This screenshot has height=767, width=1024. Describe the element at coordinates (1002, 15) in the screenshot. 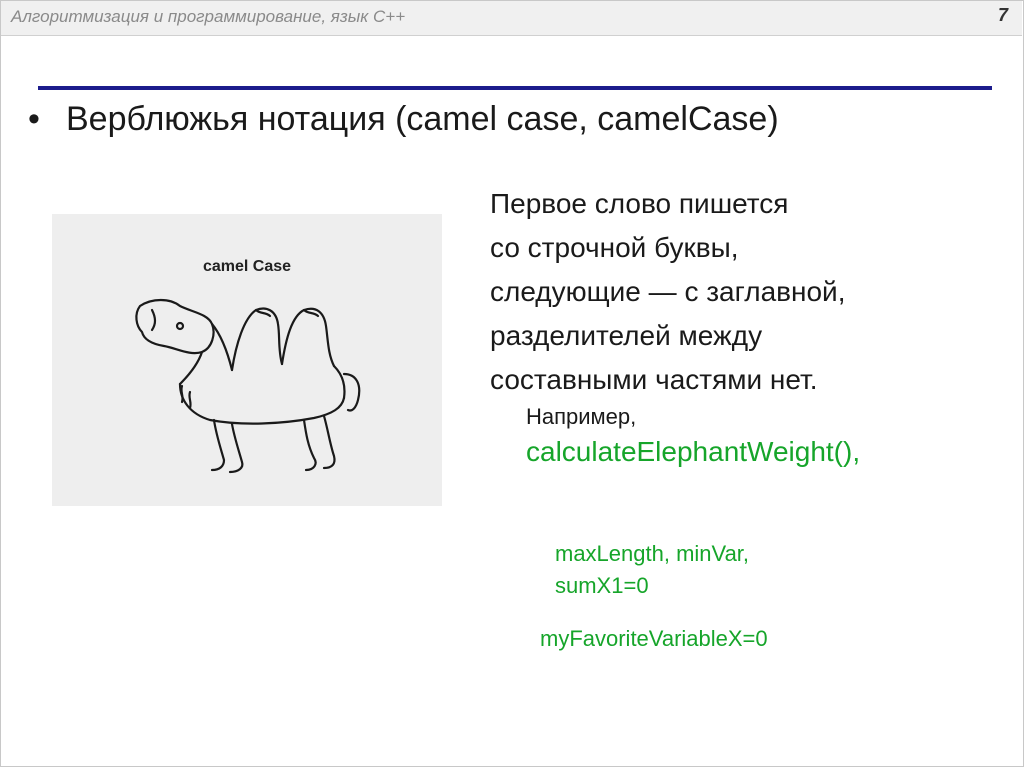

I see `slide-number: 7` at that location.